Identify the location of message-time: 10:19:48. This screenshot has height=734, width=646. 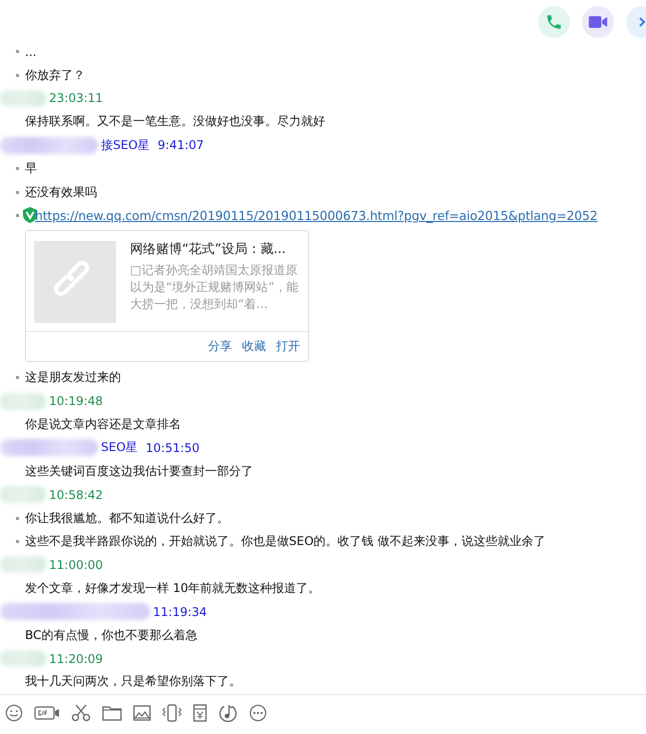
(76, 401).